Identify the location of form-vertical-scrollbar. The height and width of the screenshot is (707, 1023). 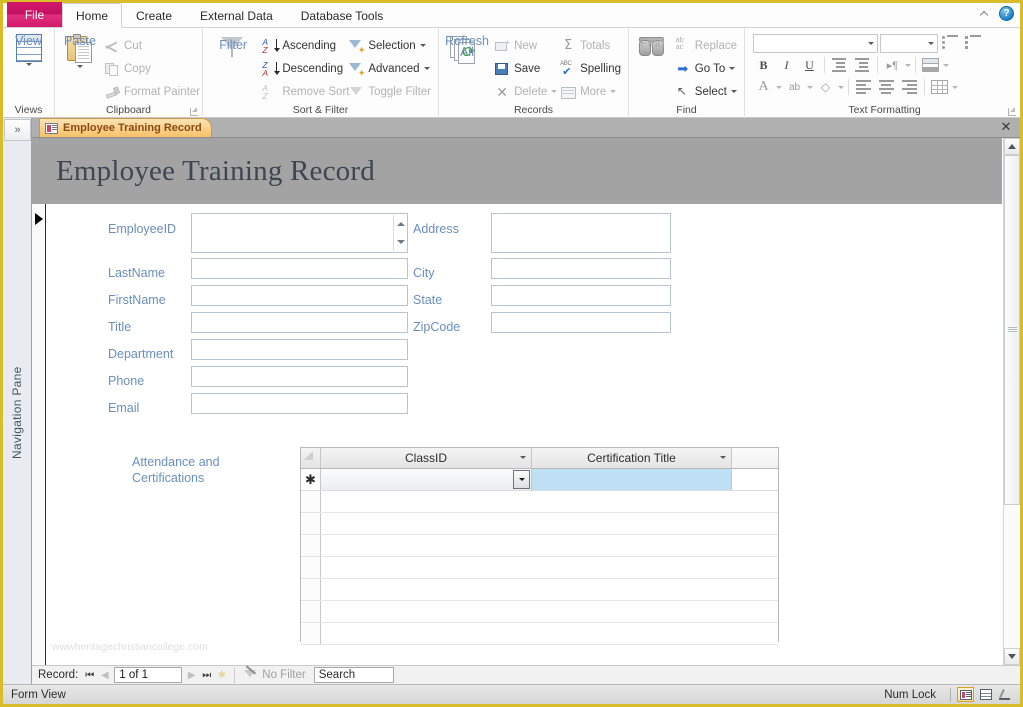
(1011, 401).